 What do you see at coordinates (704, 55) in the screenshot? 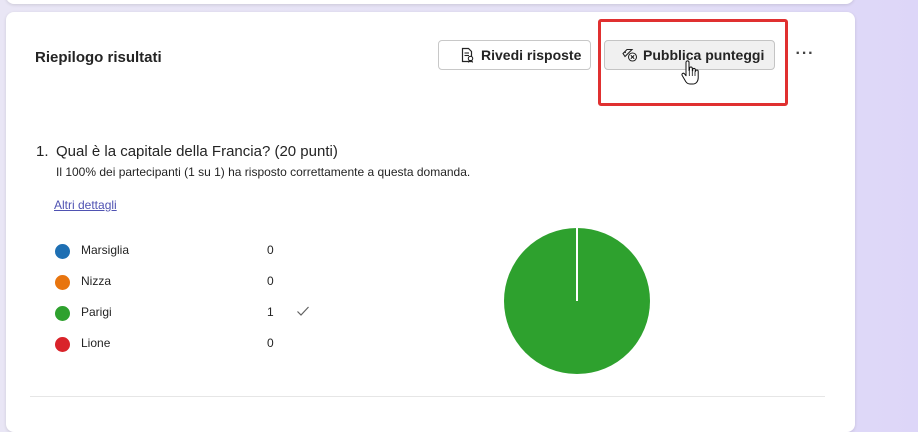
I see `publish-scores-label: Pubblica punteggi` at bounding box center [704, 55].